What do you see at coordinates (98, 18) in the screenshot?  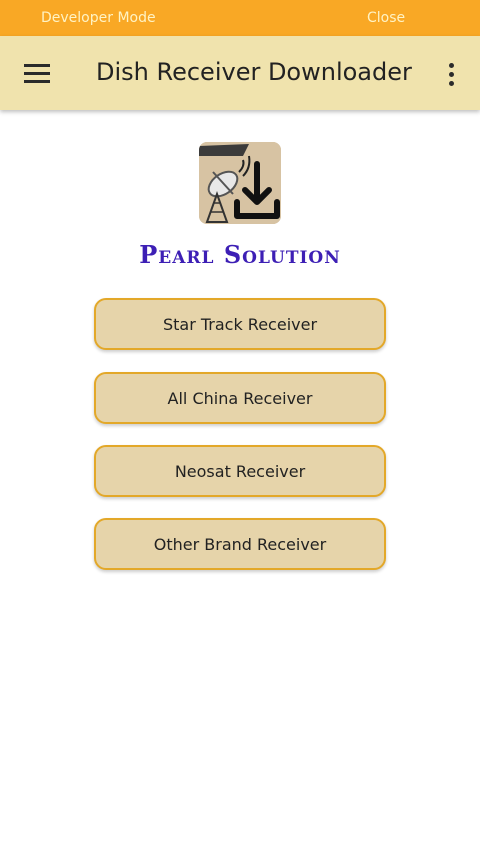 I see `developer-mode-label: Developer Mode` at bounding box center [98, 18].